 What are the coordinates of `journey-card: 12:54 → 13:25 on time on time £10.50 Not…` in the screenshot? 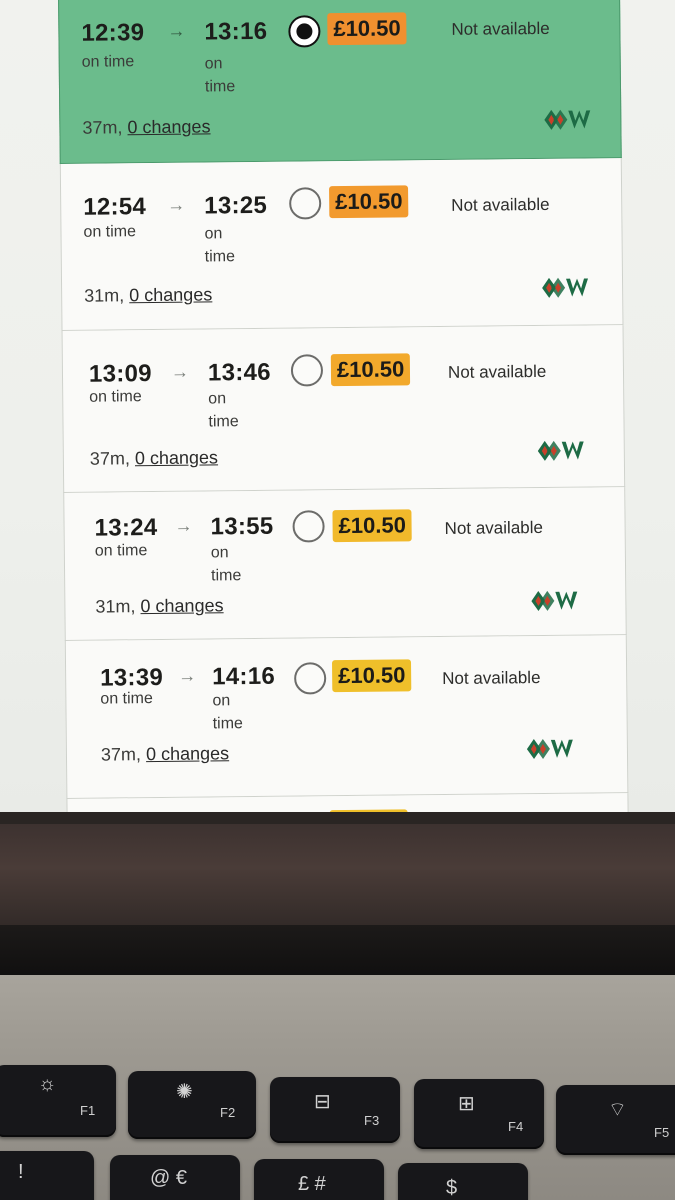 It's located at (341, 244).